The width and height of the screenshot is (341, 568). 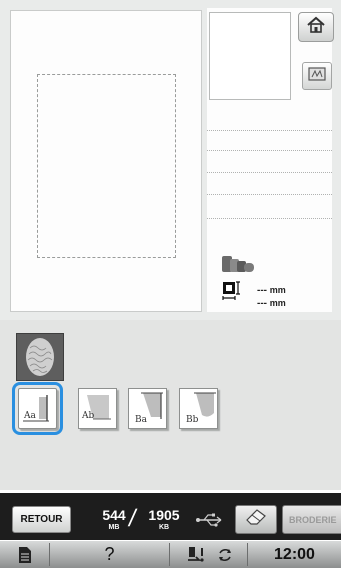 What do you see at coordinates (277, 303) in the screenshot?
I see `width-unit: mm` at bounding box center [277, 303].